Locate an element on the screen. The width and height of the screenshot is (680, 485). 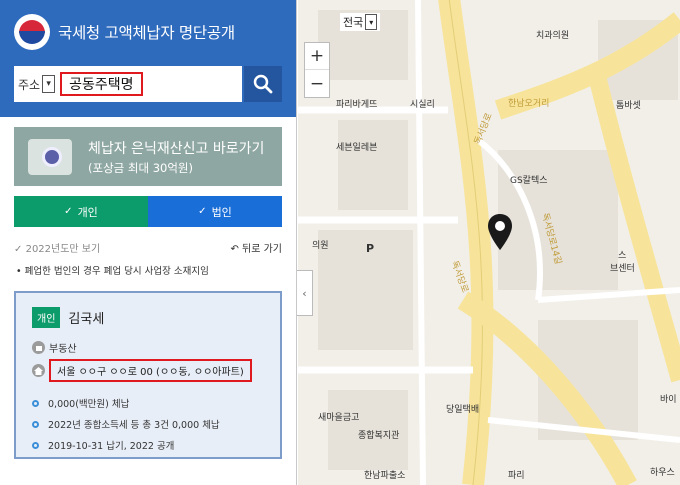
card-header: 개인 김국세 is located at coordinates (148, 317).